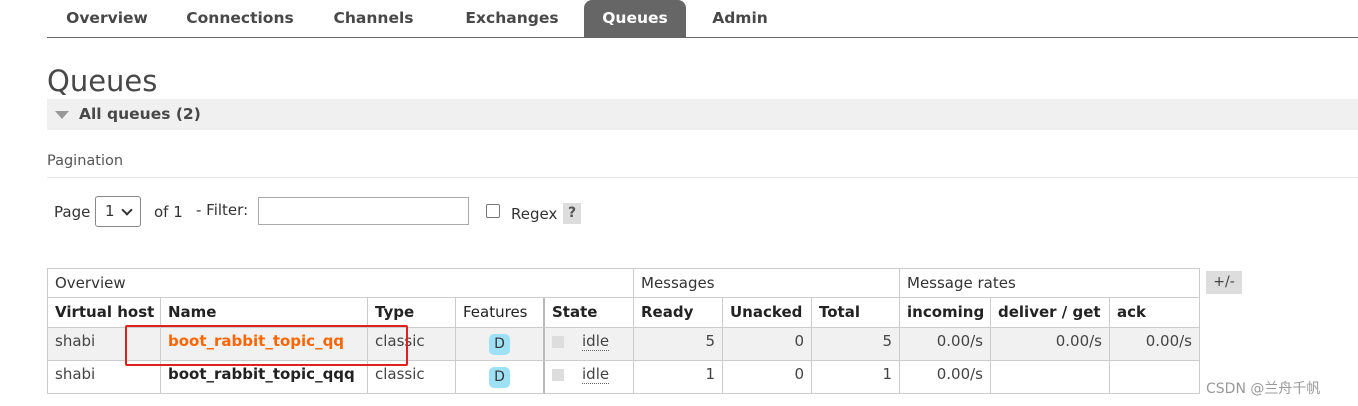 The height and width of the screenshot is (406, 1358). Describe the element at coordinates (678, 313) in the screenshot. I see `col-header-ready: Ready` at that location.